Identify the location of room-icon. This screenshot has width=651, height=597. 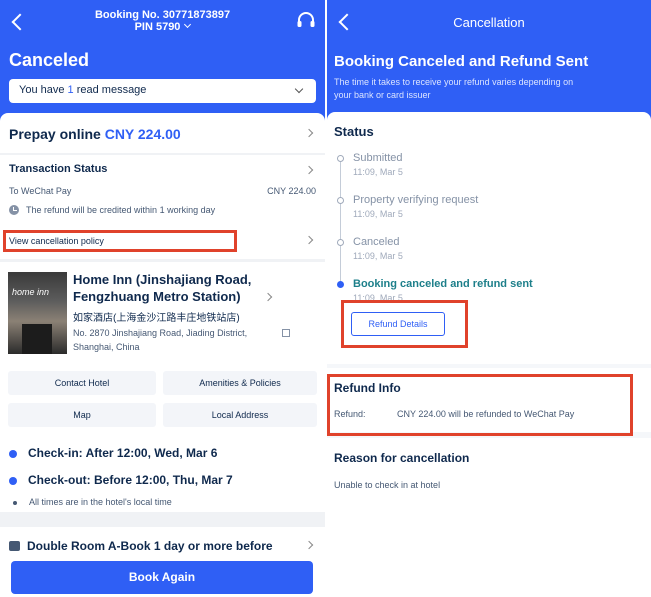
(14, 546).